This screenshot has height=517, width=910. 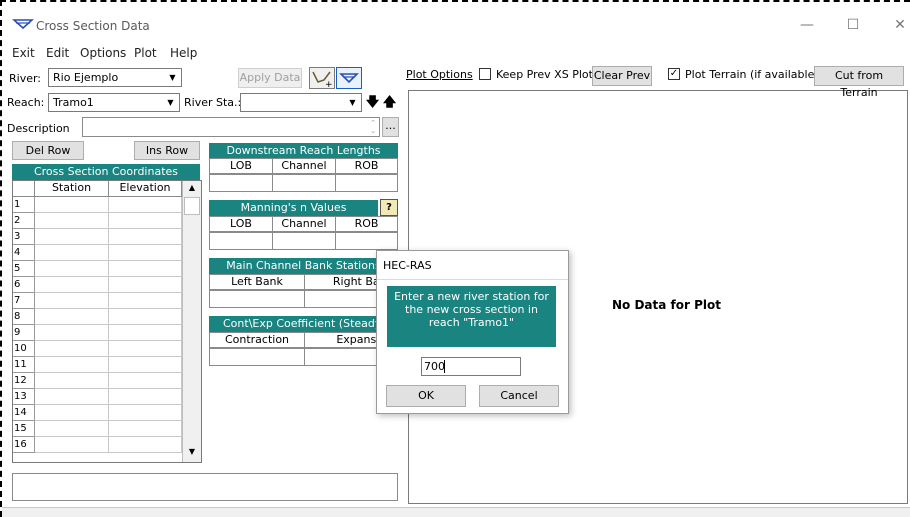 I want to click on row-number: 12, so click(x=24, y=381).